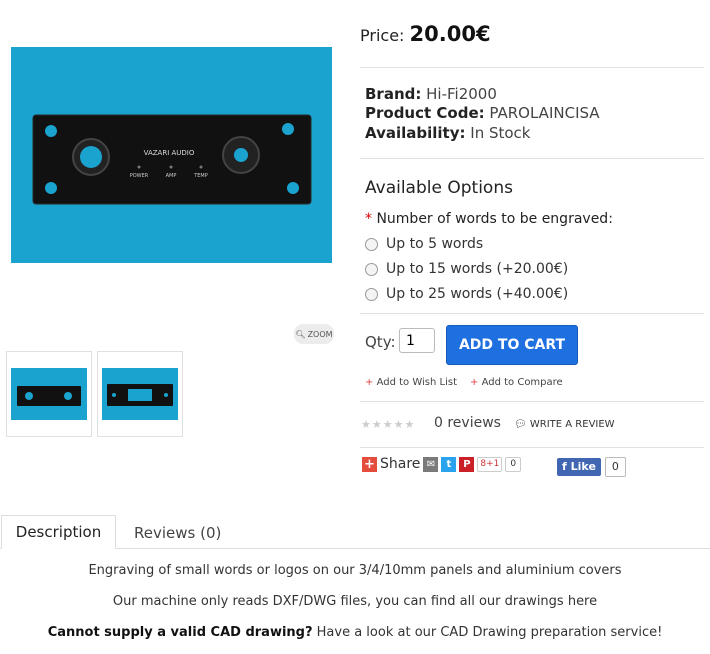  What do you see at coordinates (200, 176) in the screenshot?
I see `panel-label-temp: TEMP` at bounding box center [200, 176].